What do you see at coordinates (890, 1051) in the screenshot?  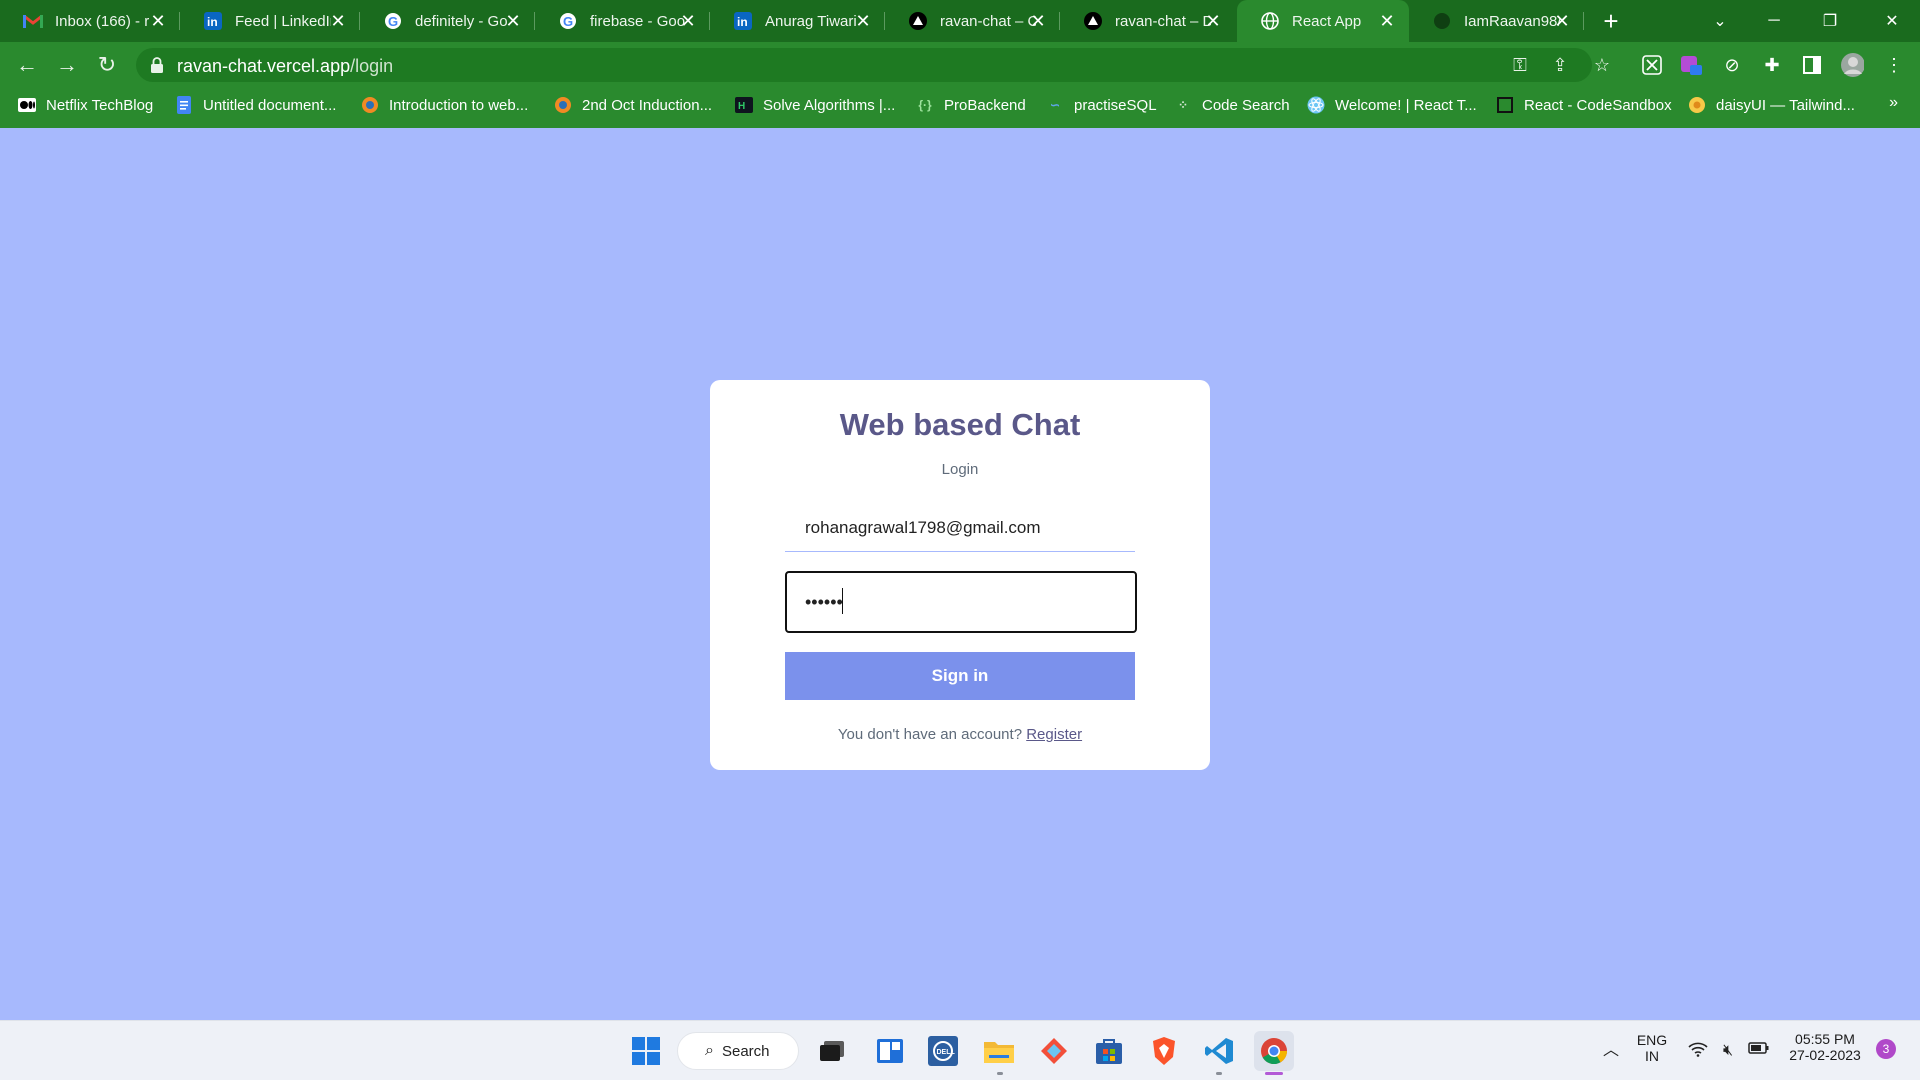 I see `widgets-icon` at bounding box center [890, 1051].